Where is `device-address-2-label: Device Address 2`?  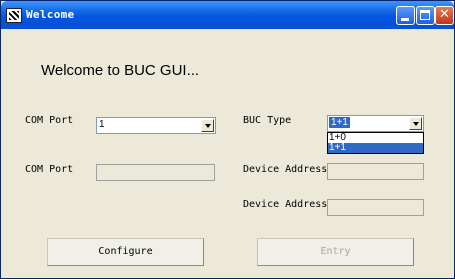 device-address-2-label: Device Address 2 is located at coordinates (291, 204).